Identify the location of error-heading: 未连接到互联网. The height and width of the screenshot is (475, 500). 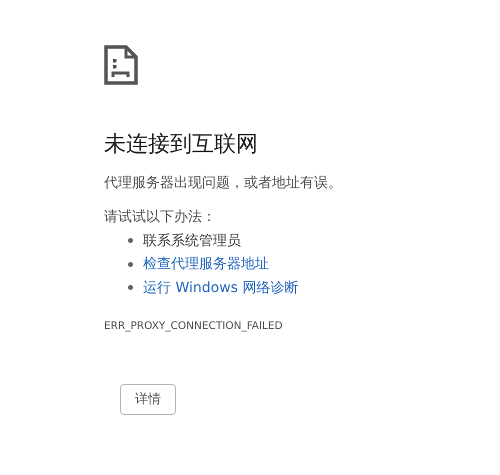
(181, 145).